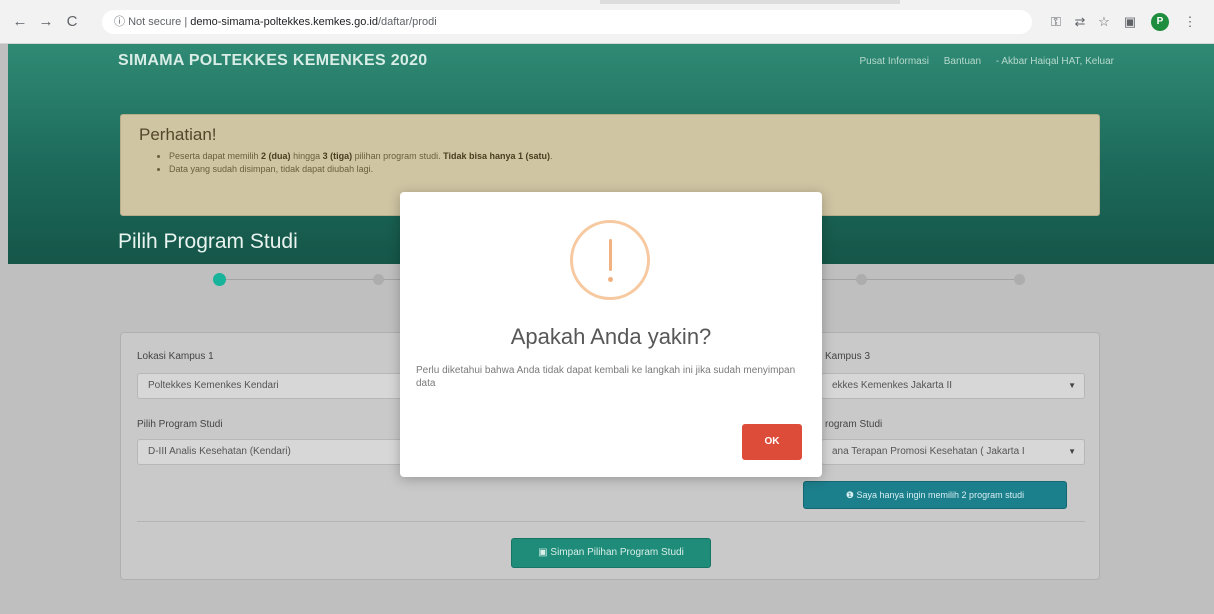  What do you see at coordinates (46, 22) in the screenshot?
I see `forward-icon: →` at bounding box center [46, 22].